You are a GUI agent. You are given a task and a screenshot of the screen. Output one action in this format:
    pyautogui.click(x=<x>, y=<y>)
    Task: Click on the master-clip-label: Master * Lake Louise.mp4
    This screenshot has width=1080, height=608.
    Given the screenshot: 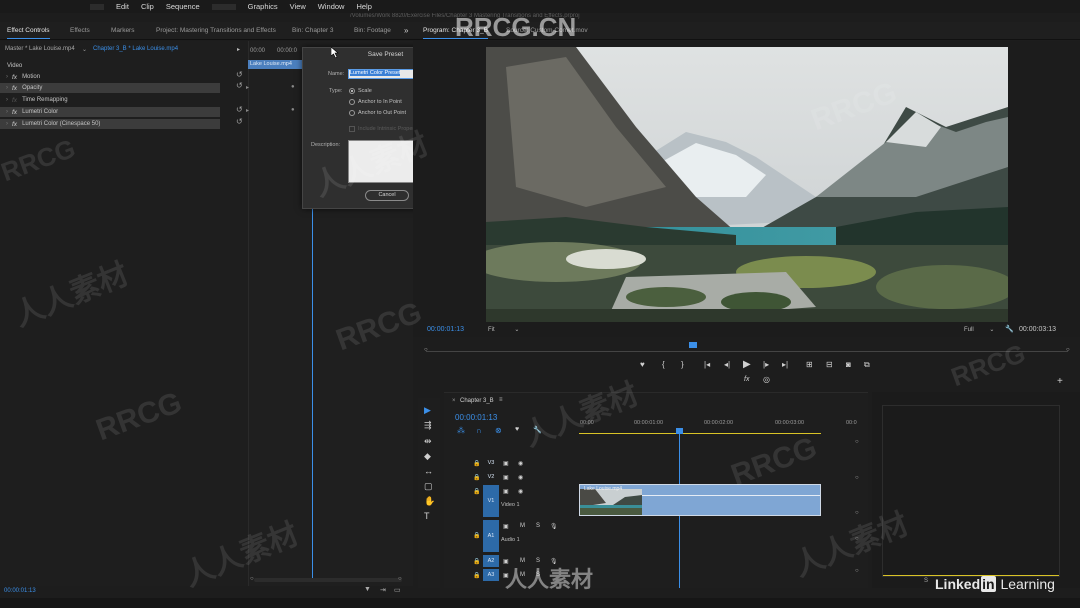 What is the action you would take?
    pyautogui.click(x=40, y=49)
    